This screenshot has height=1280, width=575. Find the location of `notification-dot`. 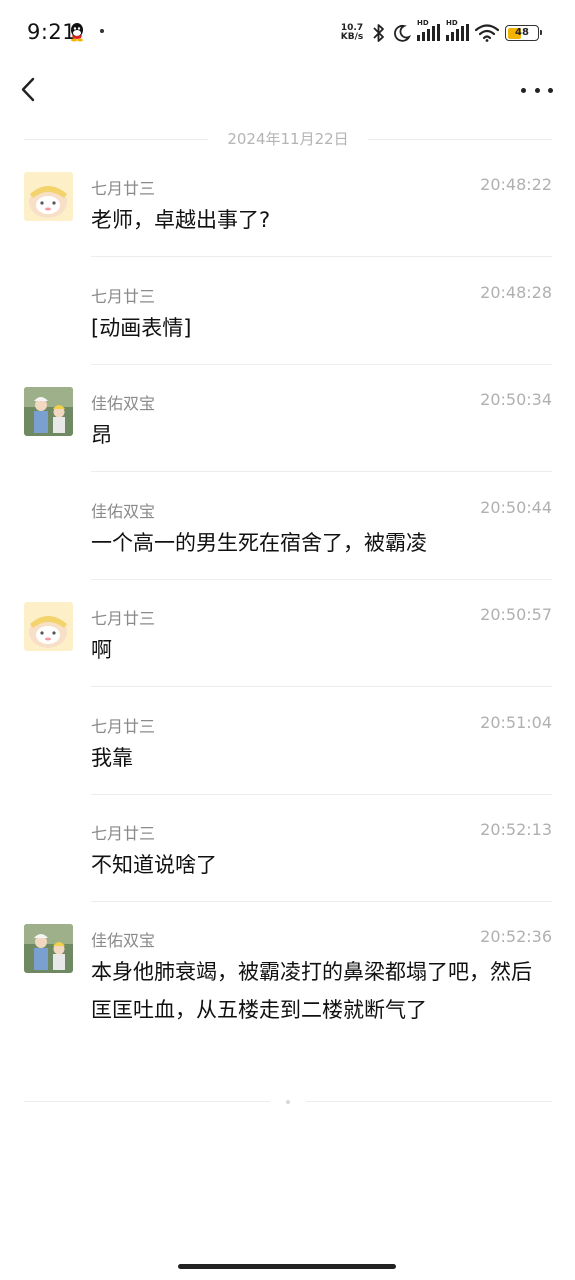

notification-dot is located at coordinates (102, 31).